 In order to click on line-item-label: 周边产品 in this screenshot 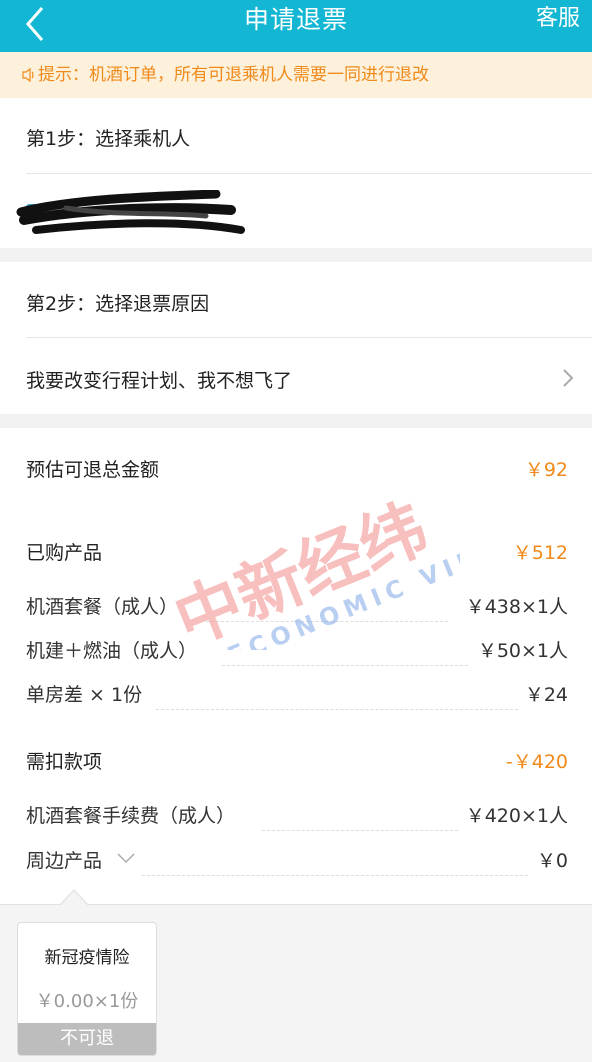, I will do `click(64, 861)`.